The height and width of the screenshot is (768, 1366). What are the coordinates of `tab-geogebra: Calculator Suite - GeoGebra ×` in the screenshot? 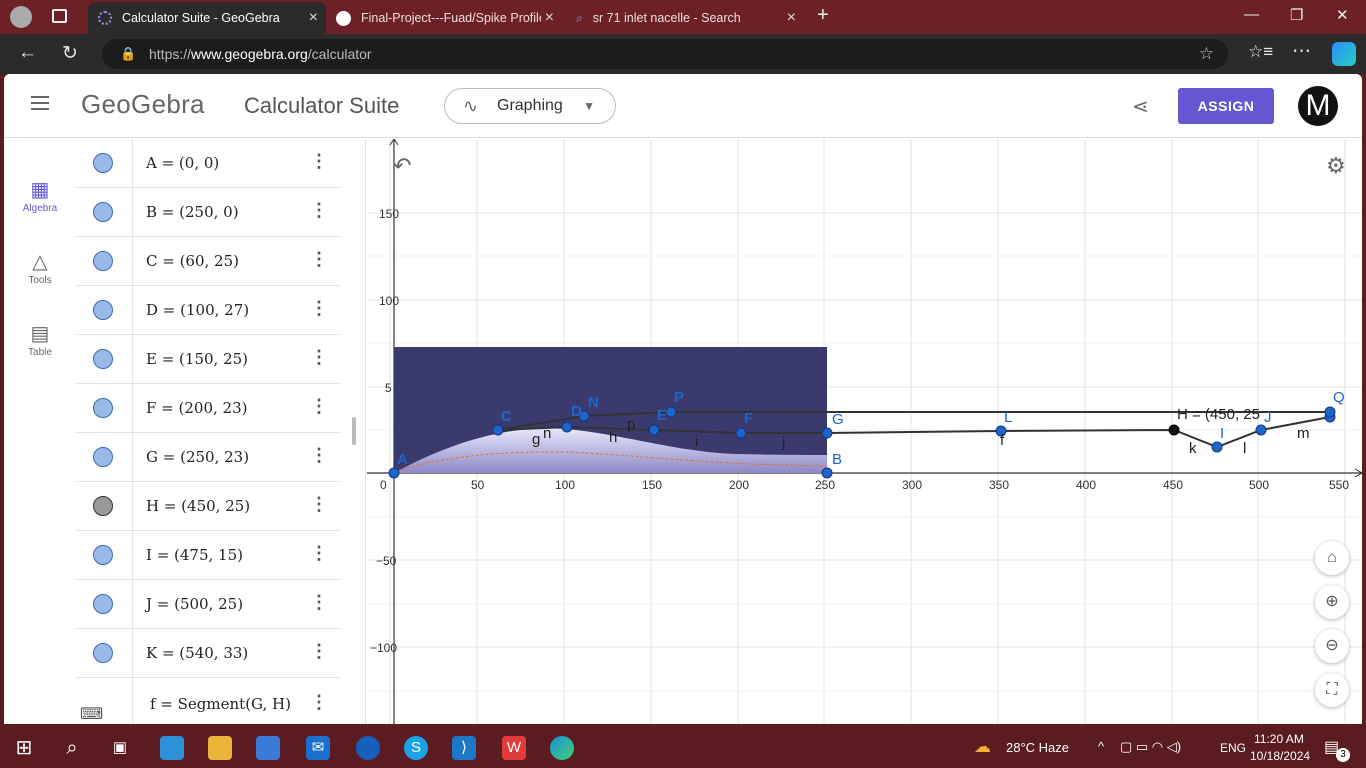 It's located at (207, 18).